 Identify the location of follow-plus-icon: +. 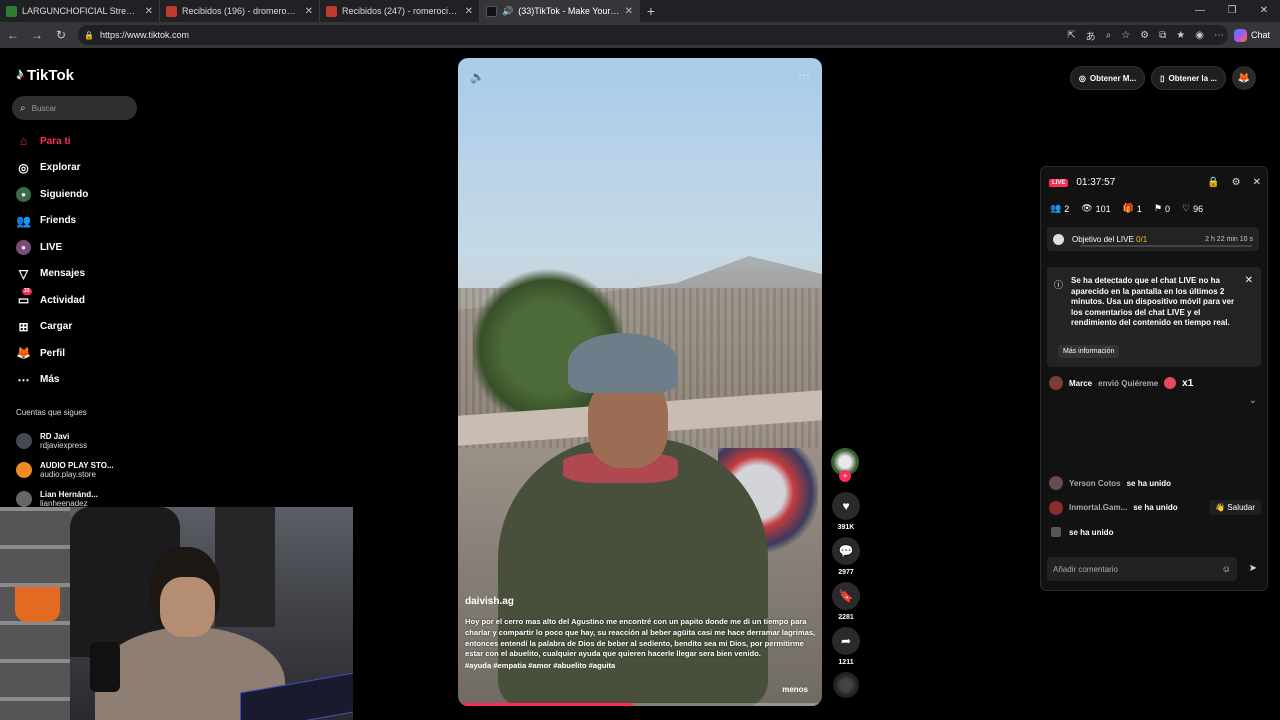
(845, 476).